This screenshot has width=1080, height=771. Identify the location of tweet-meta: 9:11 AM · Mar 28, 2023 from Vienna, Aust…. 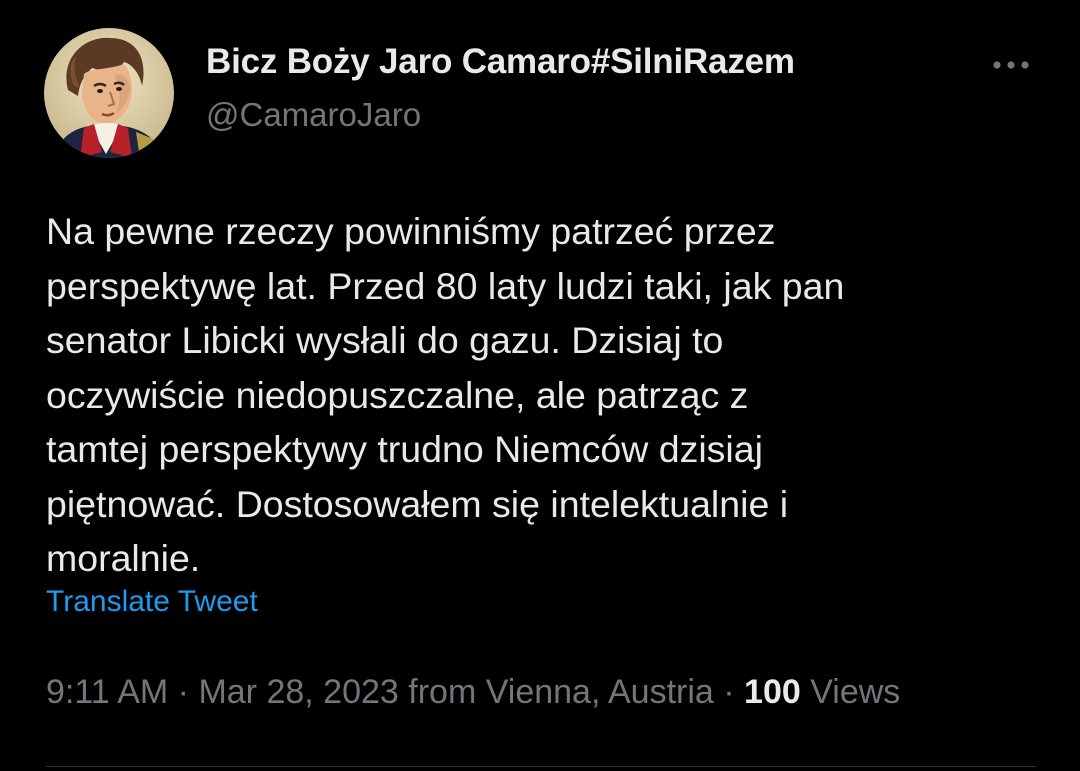
(473, 692).